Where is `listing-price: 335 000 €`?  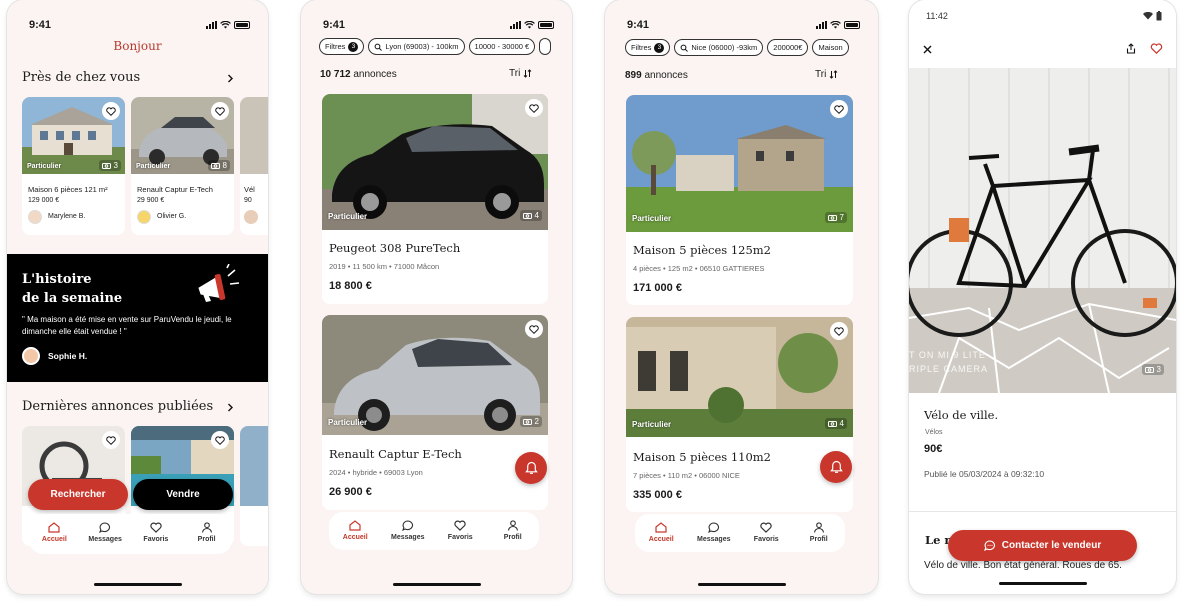
listing-price: 335 000 € is located at coordinates (657, 495).